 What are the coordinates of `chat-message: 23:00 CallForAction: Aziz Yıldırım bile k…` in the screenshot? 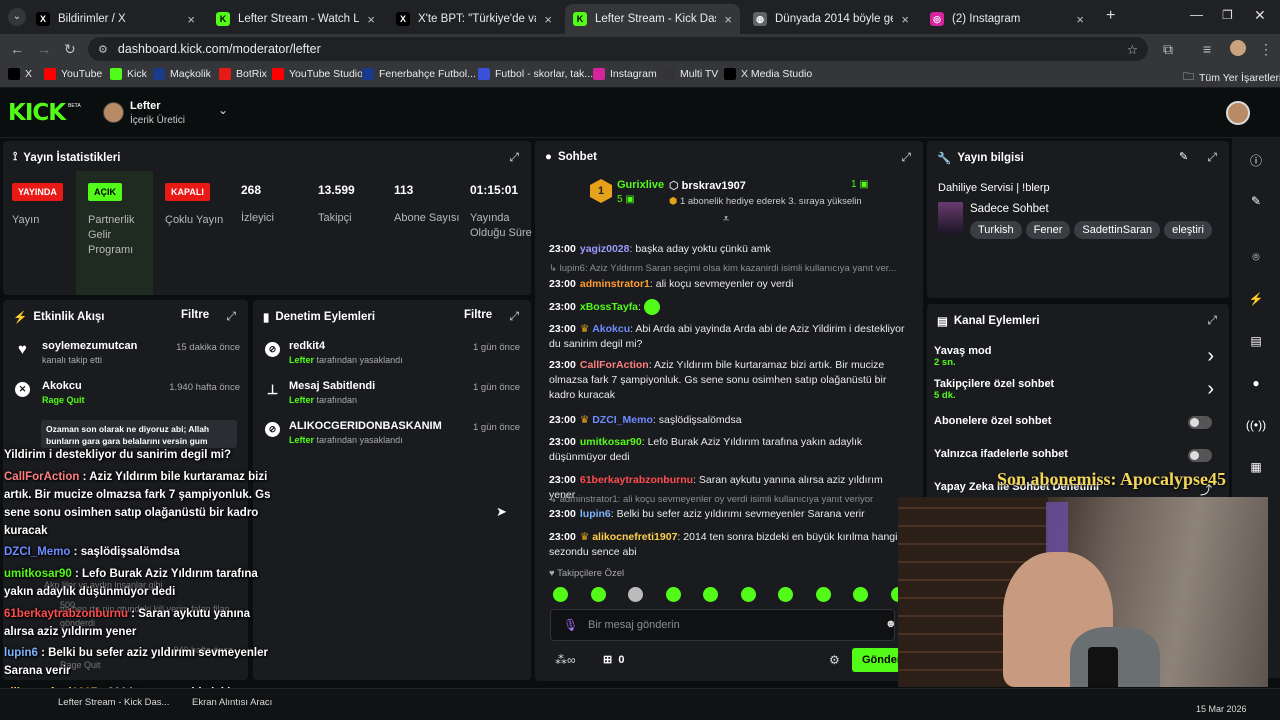 It's located at (729, 380).